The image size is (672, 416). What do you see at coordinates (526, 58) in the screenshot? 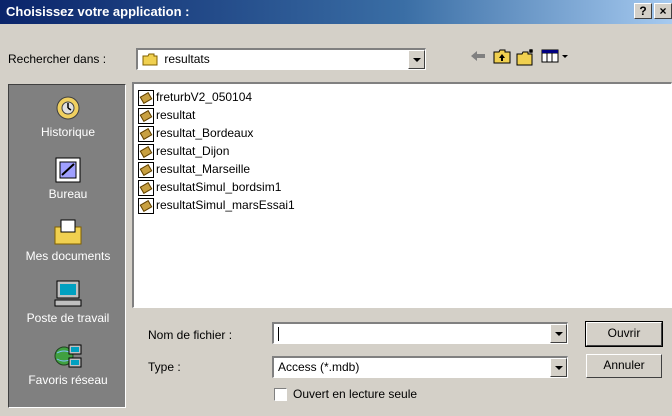
I see `new-folder-icon` at bounding box center [526, 58].